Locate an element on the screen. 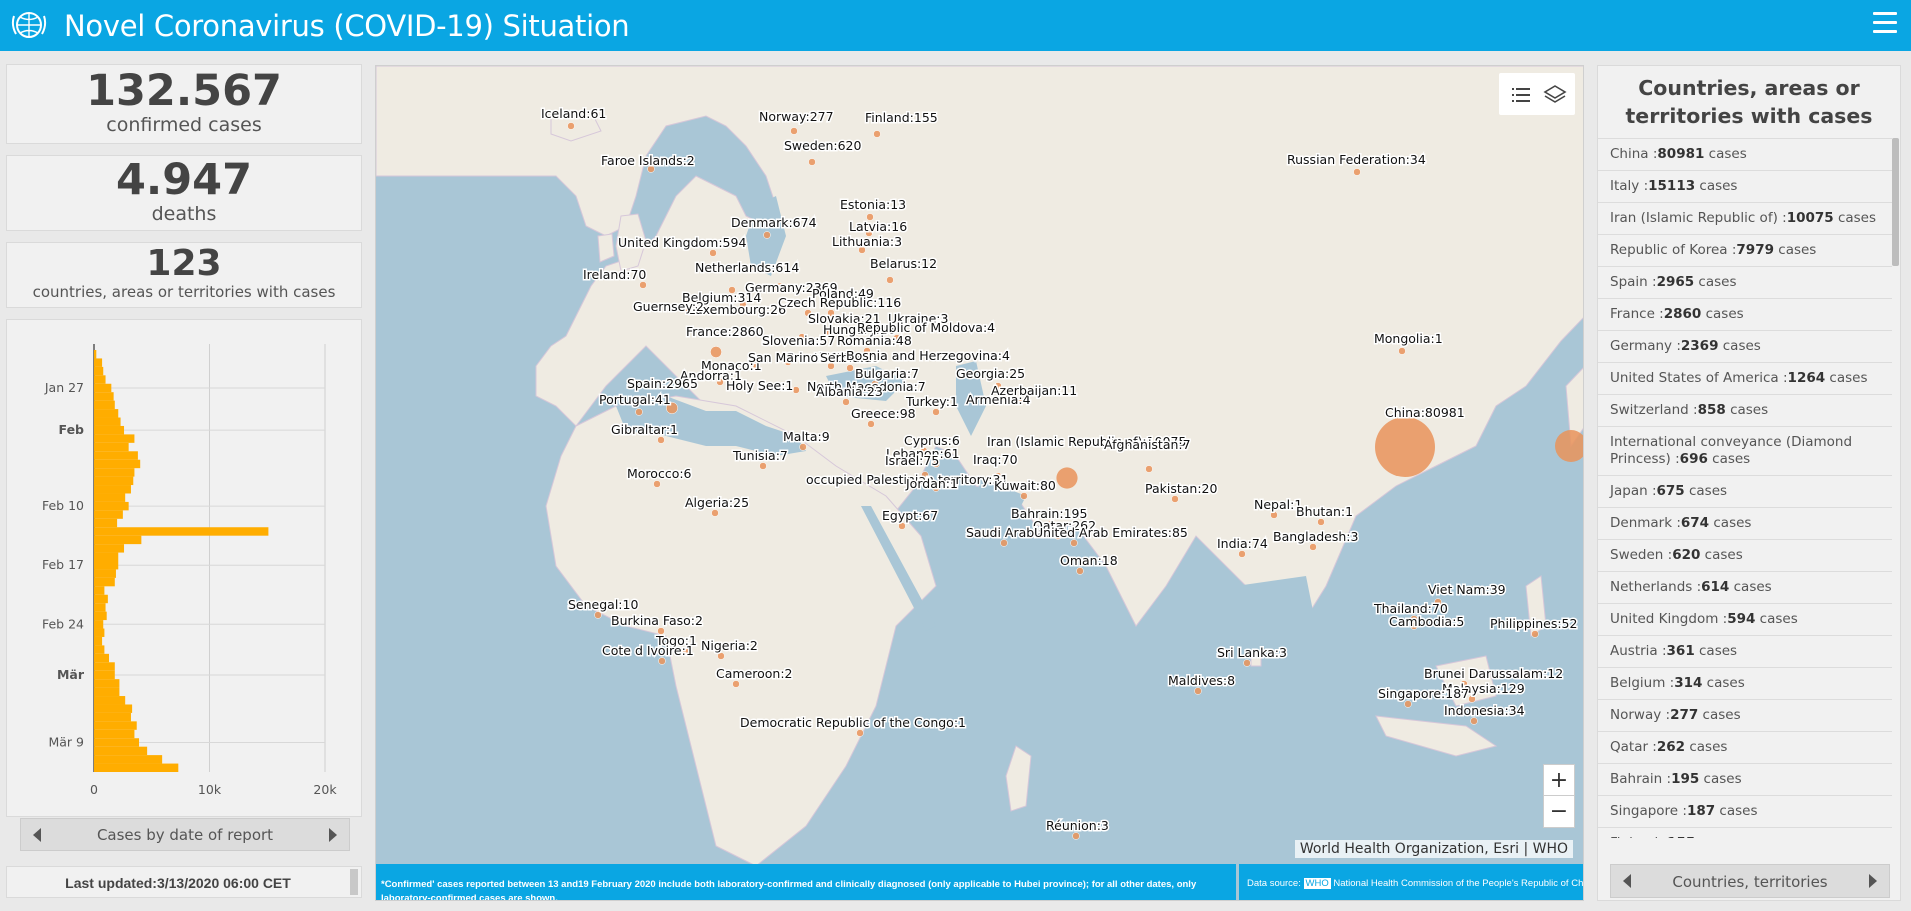 The width and height of the screenshot is (1911, 911). zoom-in-button: + is located at coordinates (1559, 780).